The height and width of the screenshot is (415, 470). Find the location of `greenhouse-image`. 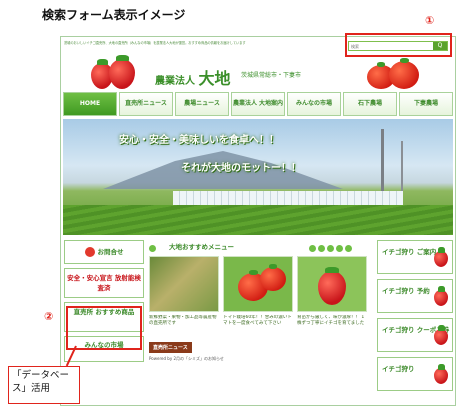

greenhouse-image is located at coordinates (288, 198).